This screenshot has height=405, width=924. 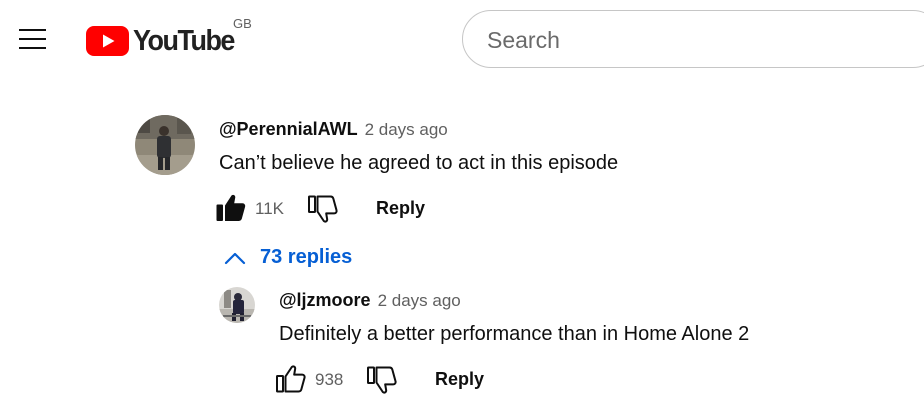 I want to click on like-count: 11K, so click(x=269, y=208).